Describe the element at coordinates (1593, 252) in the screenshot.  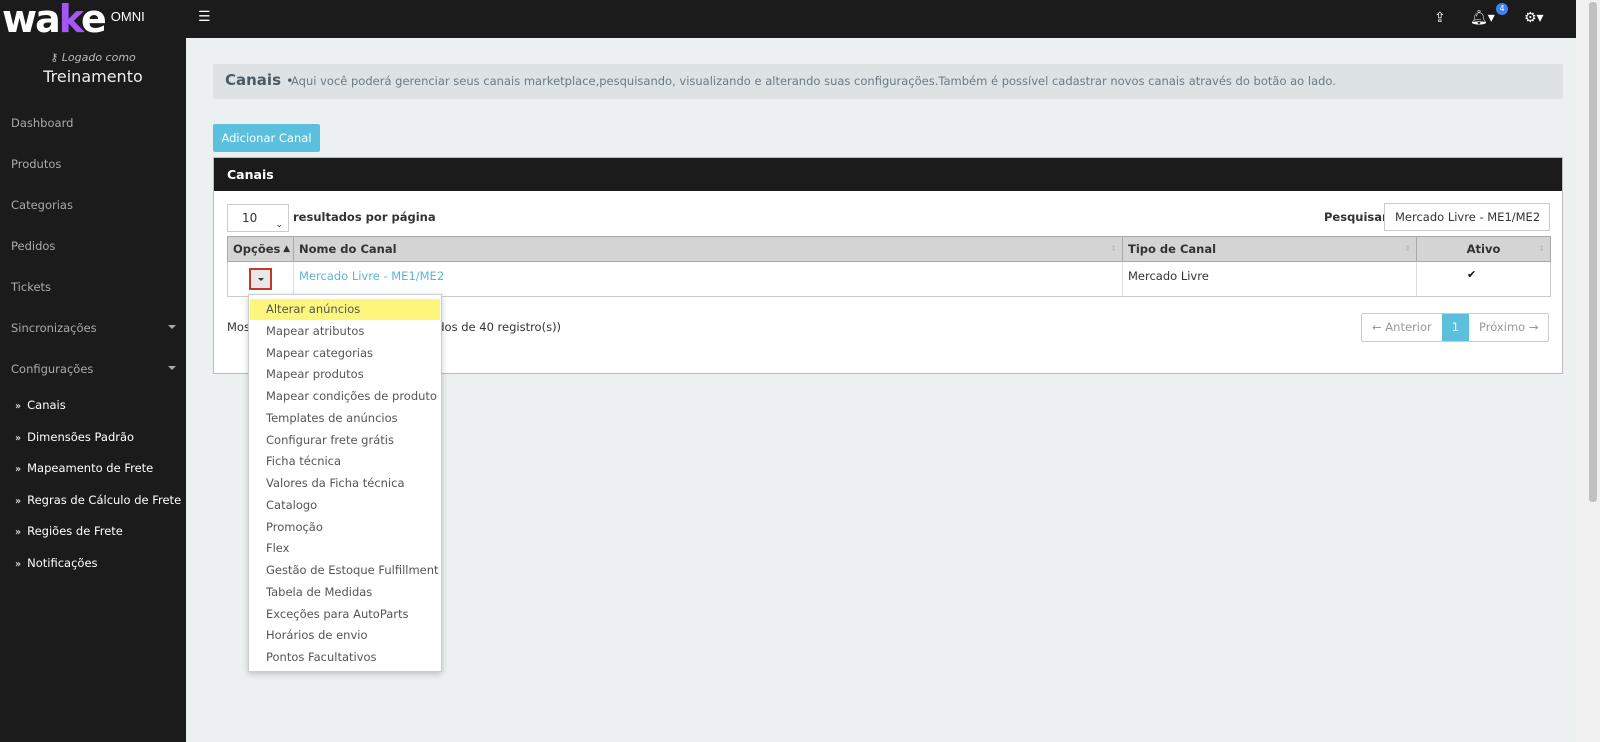
I see `scrollbar-thumb` at that location.